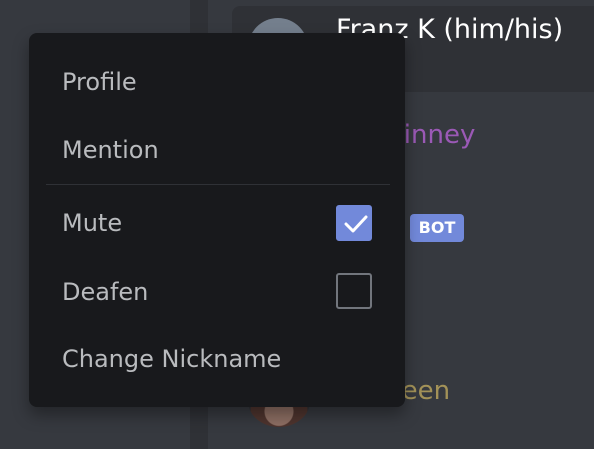 Image resolution: width=594 pixels, height=449 pixels. What do you see at coordinates (218, 184) in the screenshot?
I see `menu-separator` at bounding box center [218, 184].